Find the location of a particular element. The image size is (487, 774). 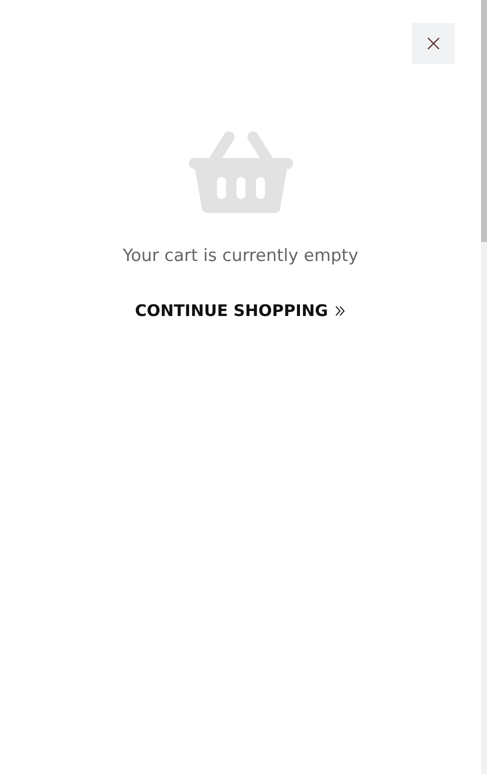

close-button is located at coordinates (433, 43).